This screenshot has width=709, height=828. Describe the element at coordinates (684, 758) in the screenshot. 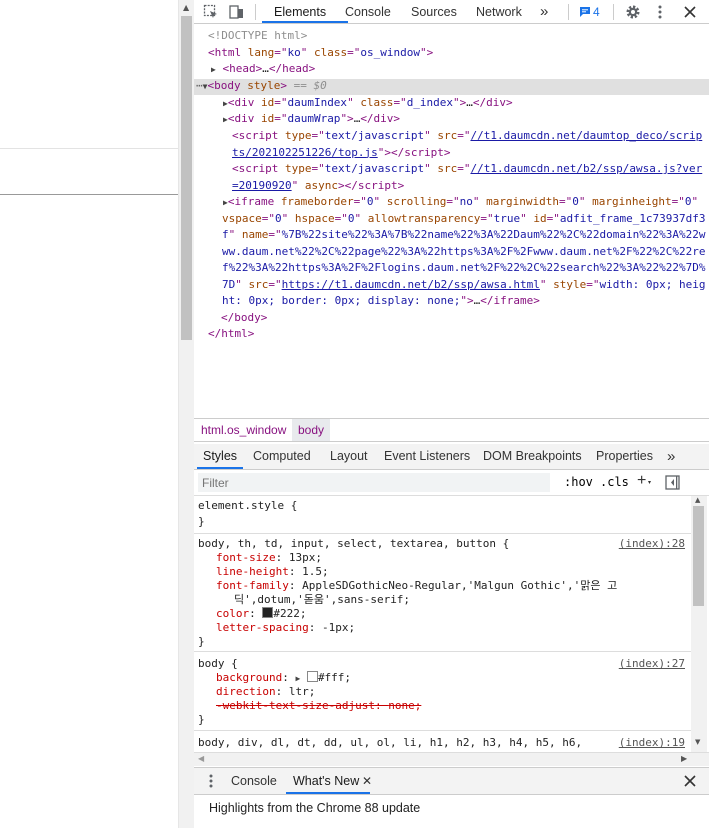

I see `scroll-right-arrow-icon: ▶` at that location.